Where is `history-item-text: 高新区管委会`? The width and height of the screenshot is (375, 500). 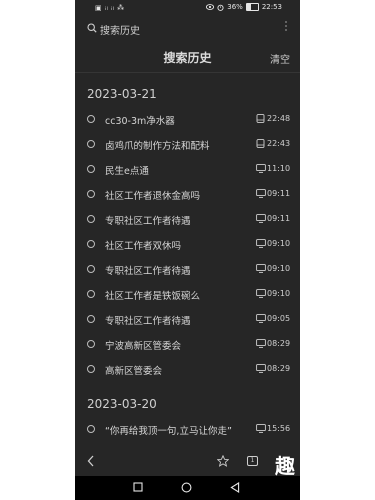
history-item-text: 高新区管委会 is located at coordinates (134, 371).